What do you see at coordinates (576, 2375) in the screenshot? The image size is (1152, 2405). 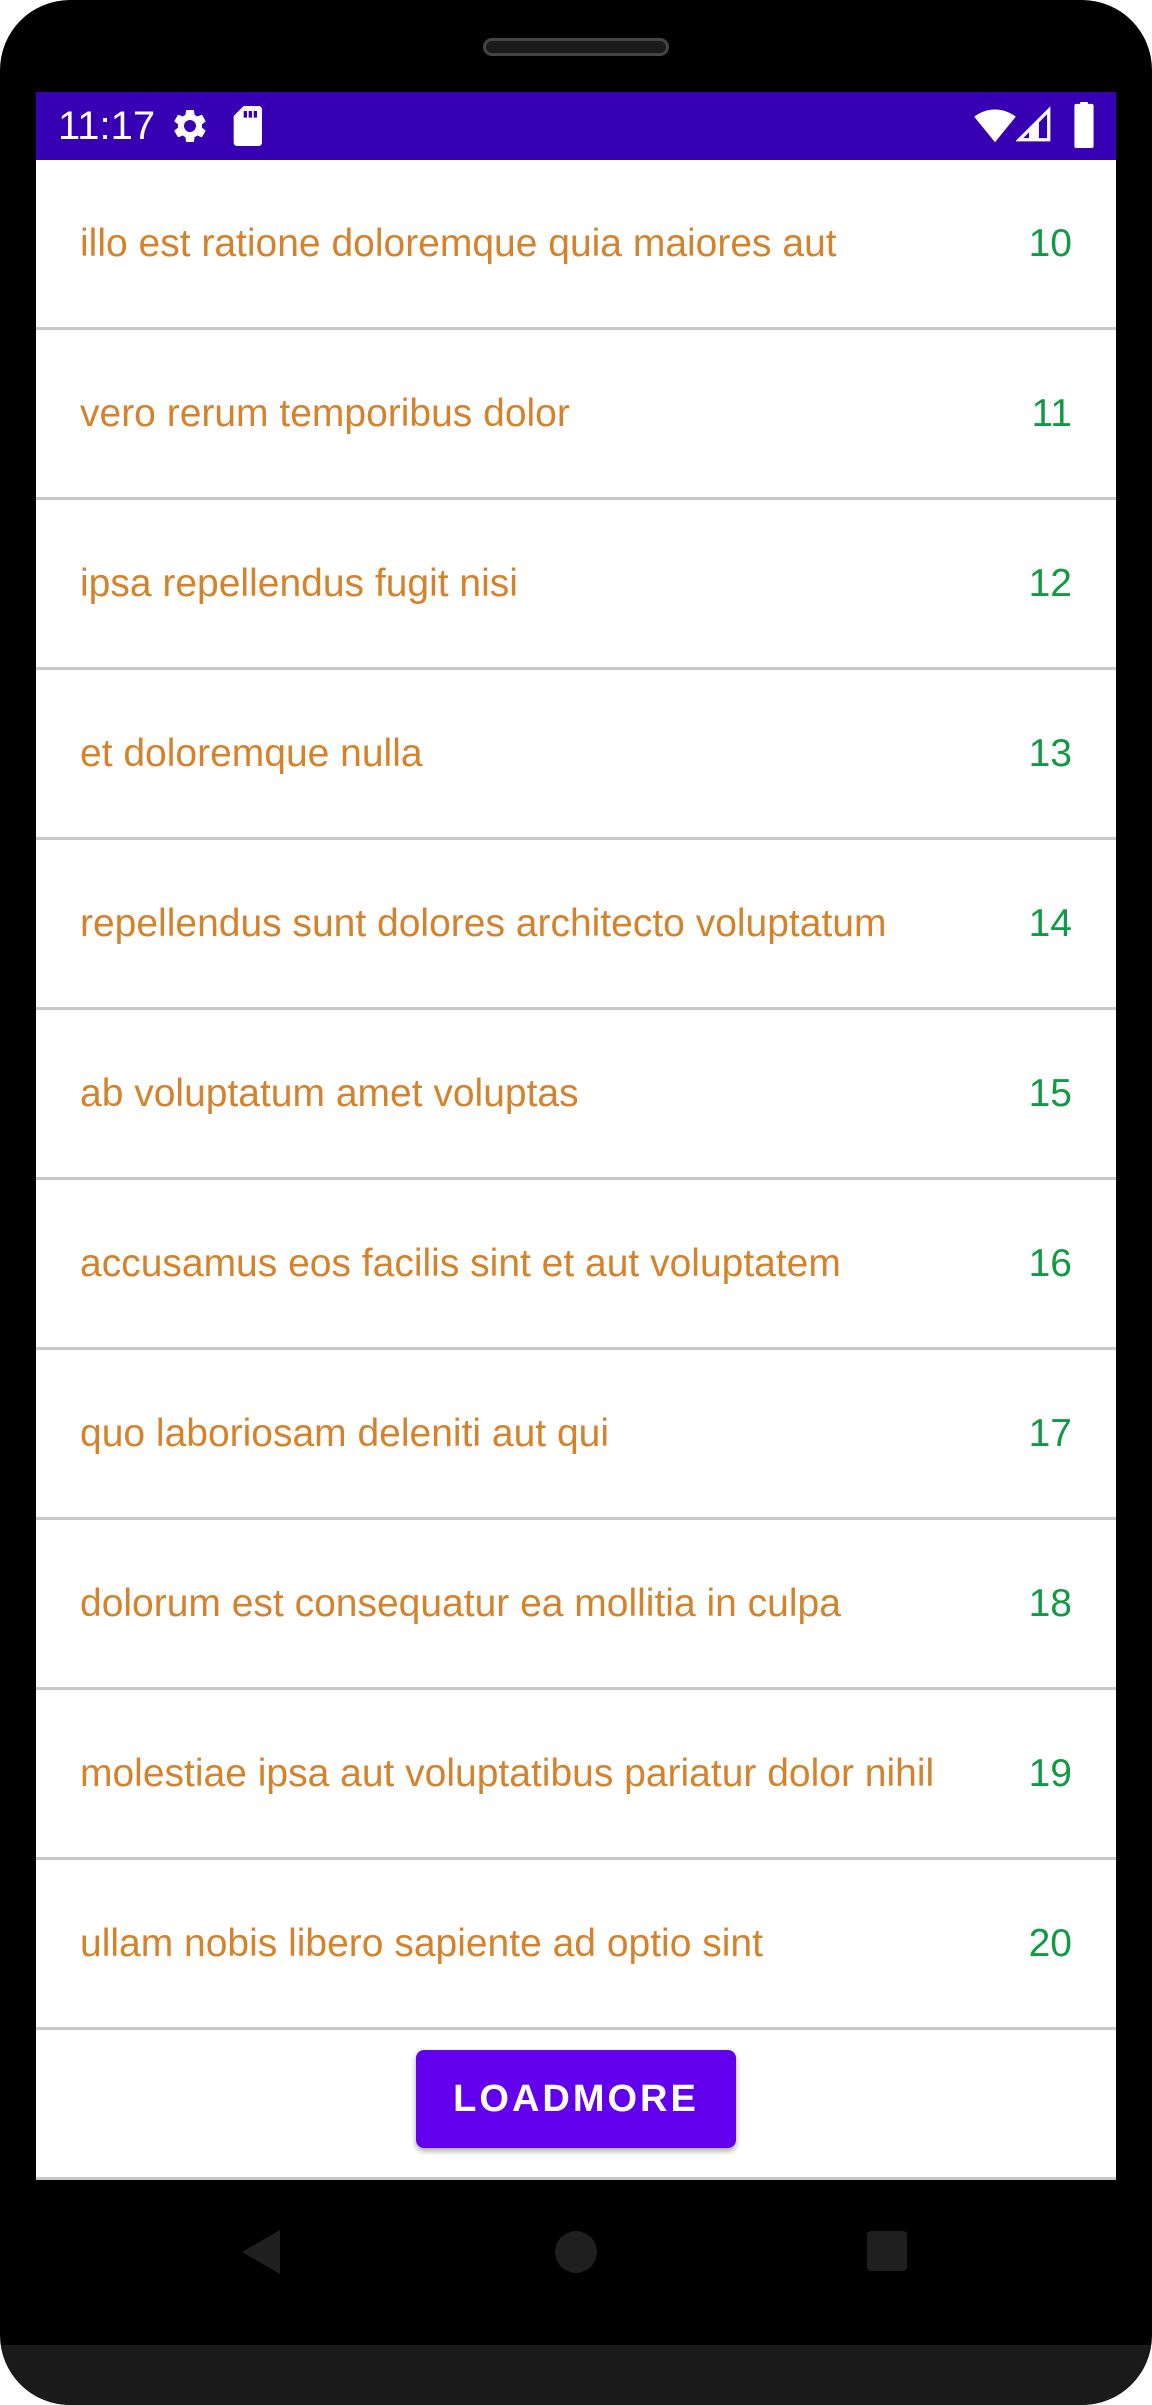 I see `phone-bottom-edge` at bounding box center [576, 2375].